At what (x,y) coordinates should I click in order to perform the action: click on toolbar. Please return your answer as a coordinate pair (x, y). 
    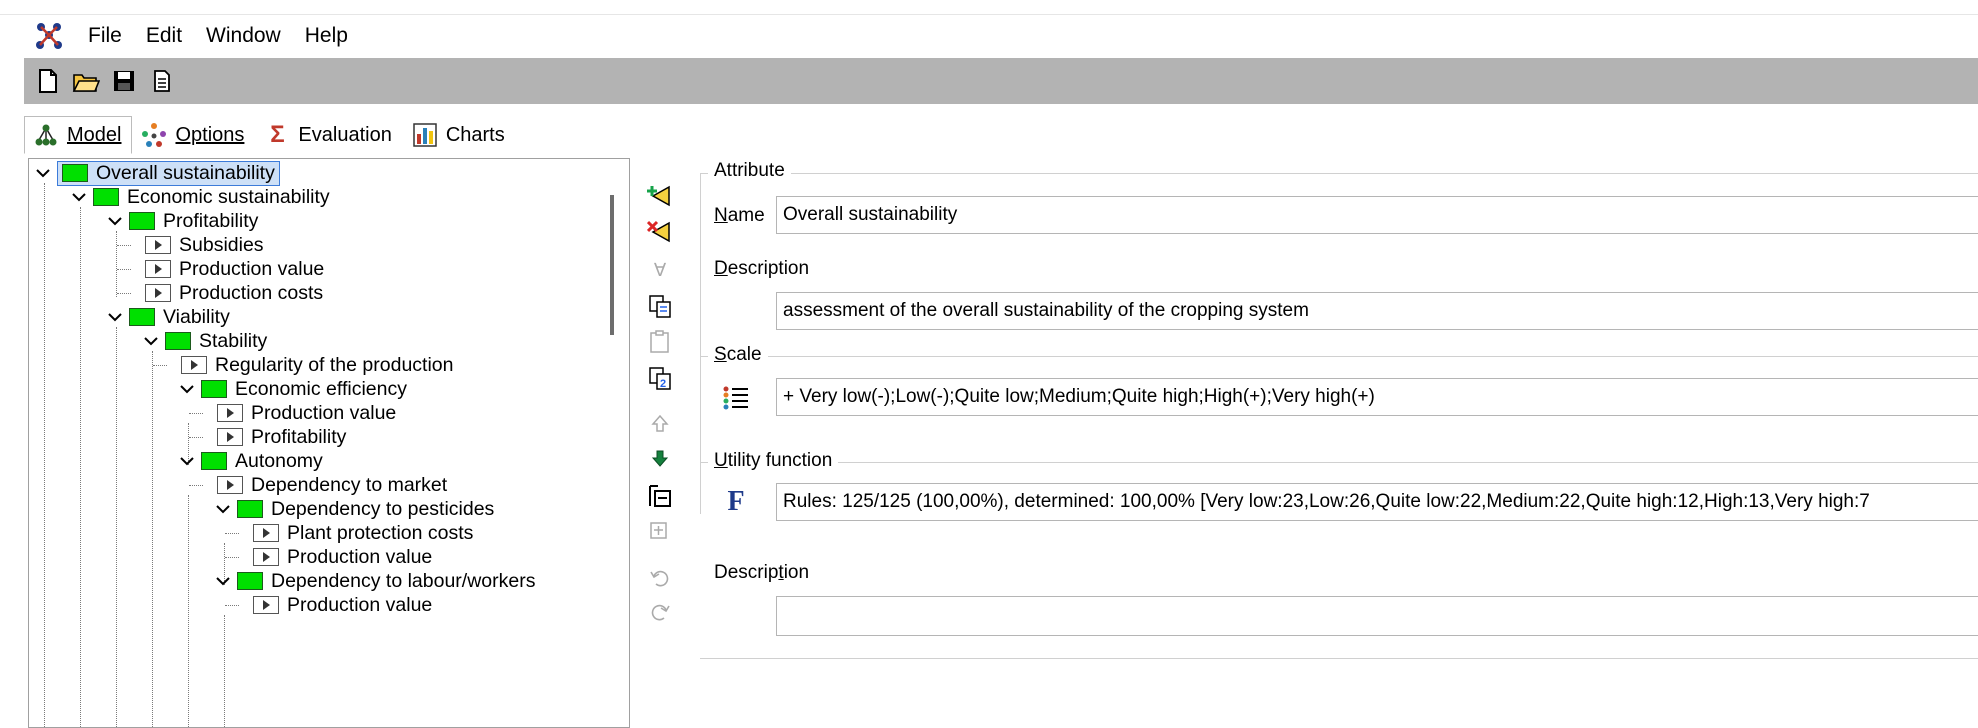
    Looking at the image, I should click on (1001, 81).